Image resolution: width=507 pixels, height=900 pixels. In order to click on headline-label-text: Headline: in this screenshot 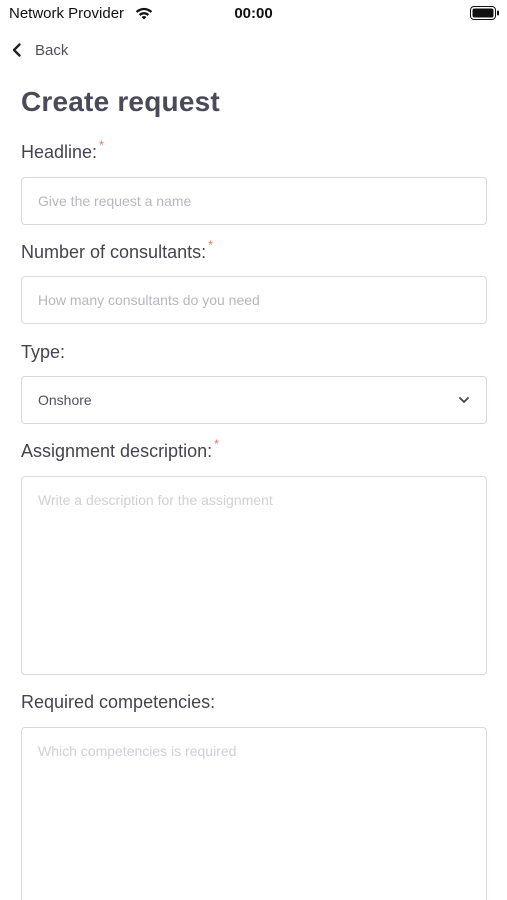, I will do `click(59, 152)`.